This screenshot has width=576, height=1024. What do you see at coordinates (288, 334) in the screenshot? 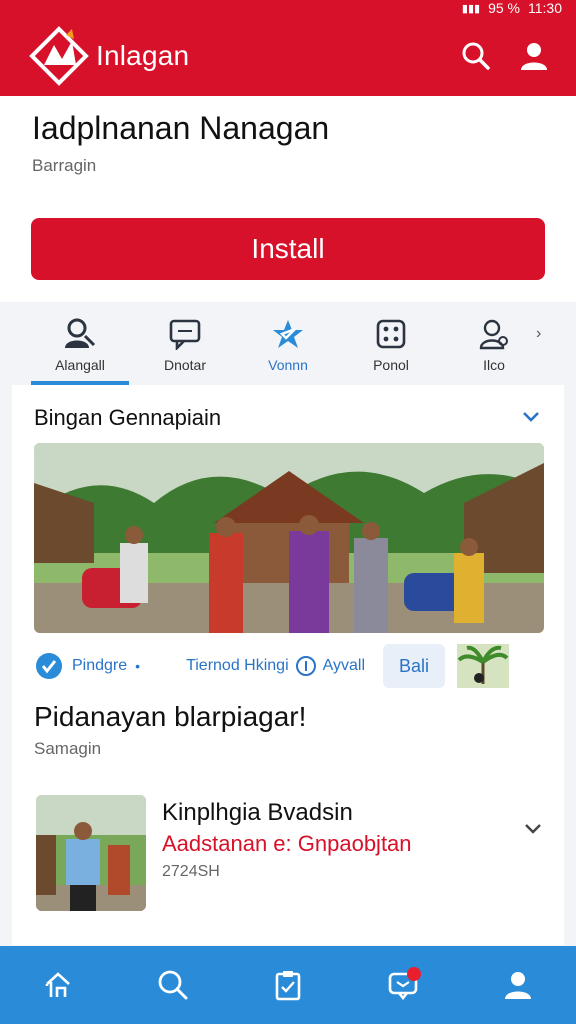
I see `star-badge-icon` at bounding box center [288, 334].